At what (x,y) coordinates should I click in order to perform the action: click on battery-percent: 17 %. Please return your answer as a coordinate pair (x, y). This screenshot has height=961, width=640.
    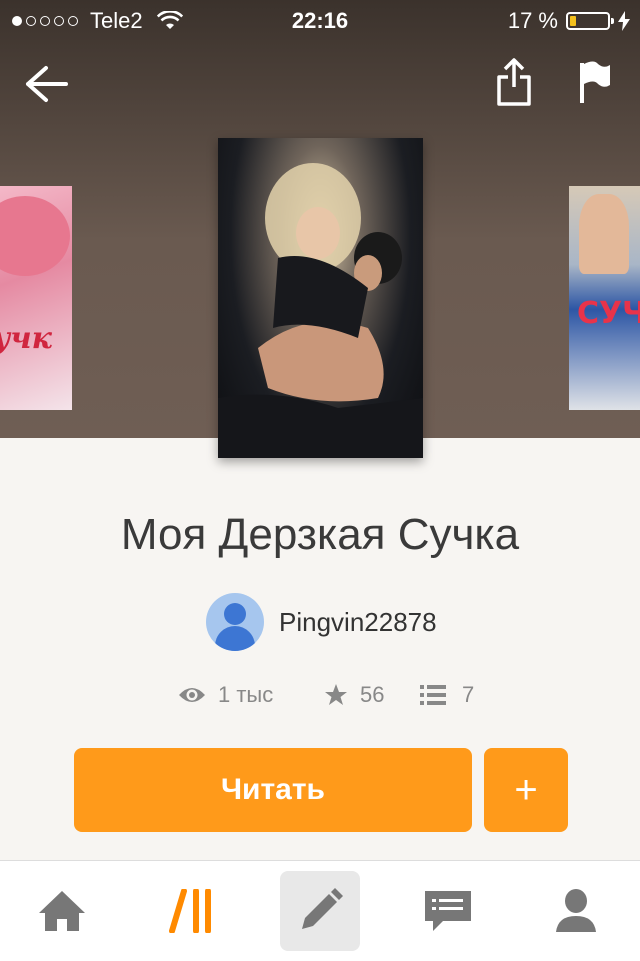
    Looking at the image, I should click on (532, 20).